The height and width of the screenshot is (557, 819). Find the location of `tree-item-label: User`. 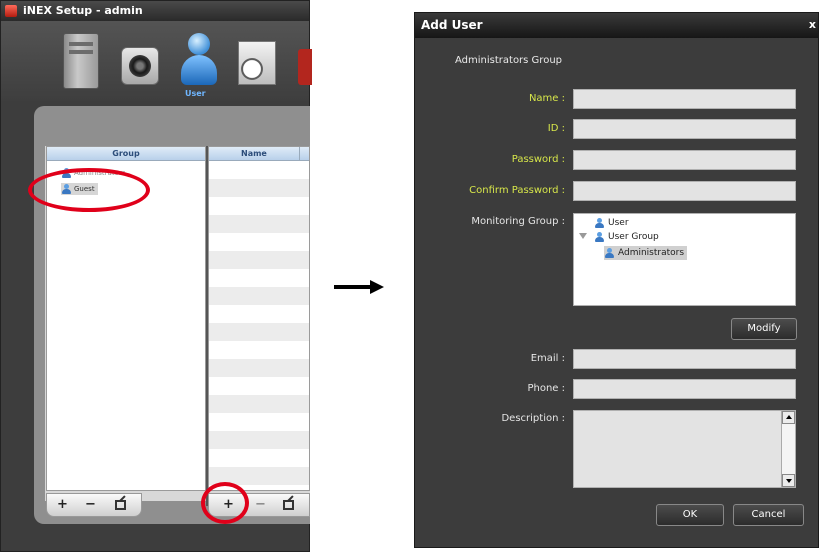

tree-item-label: User is located at coordinates (618, 223).